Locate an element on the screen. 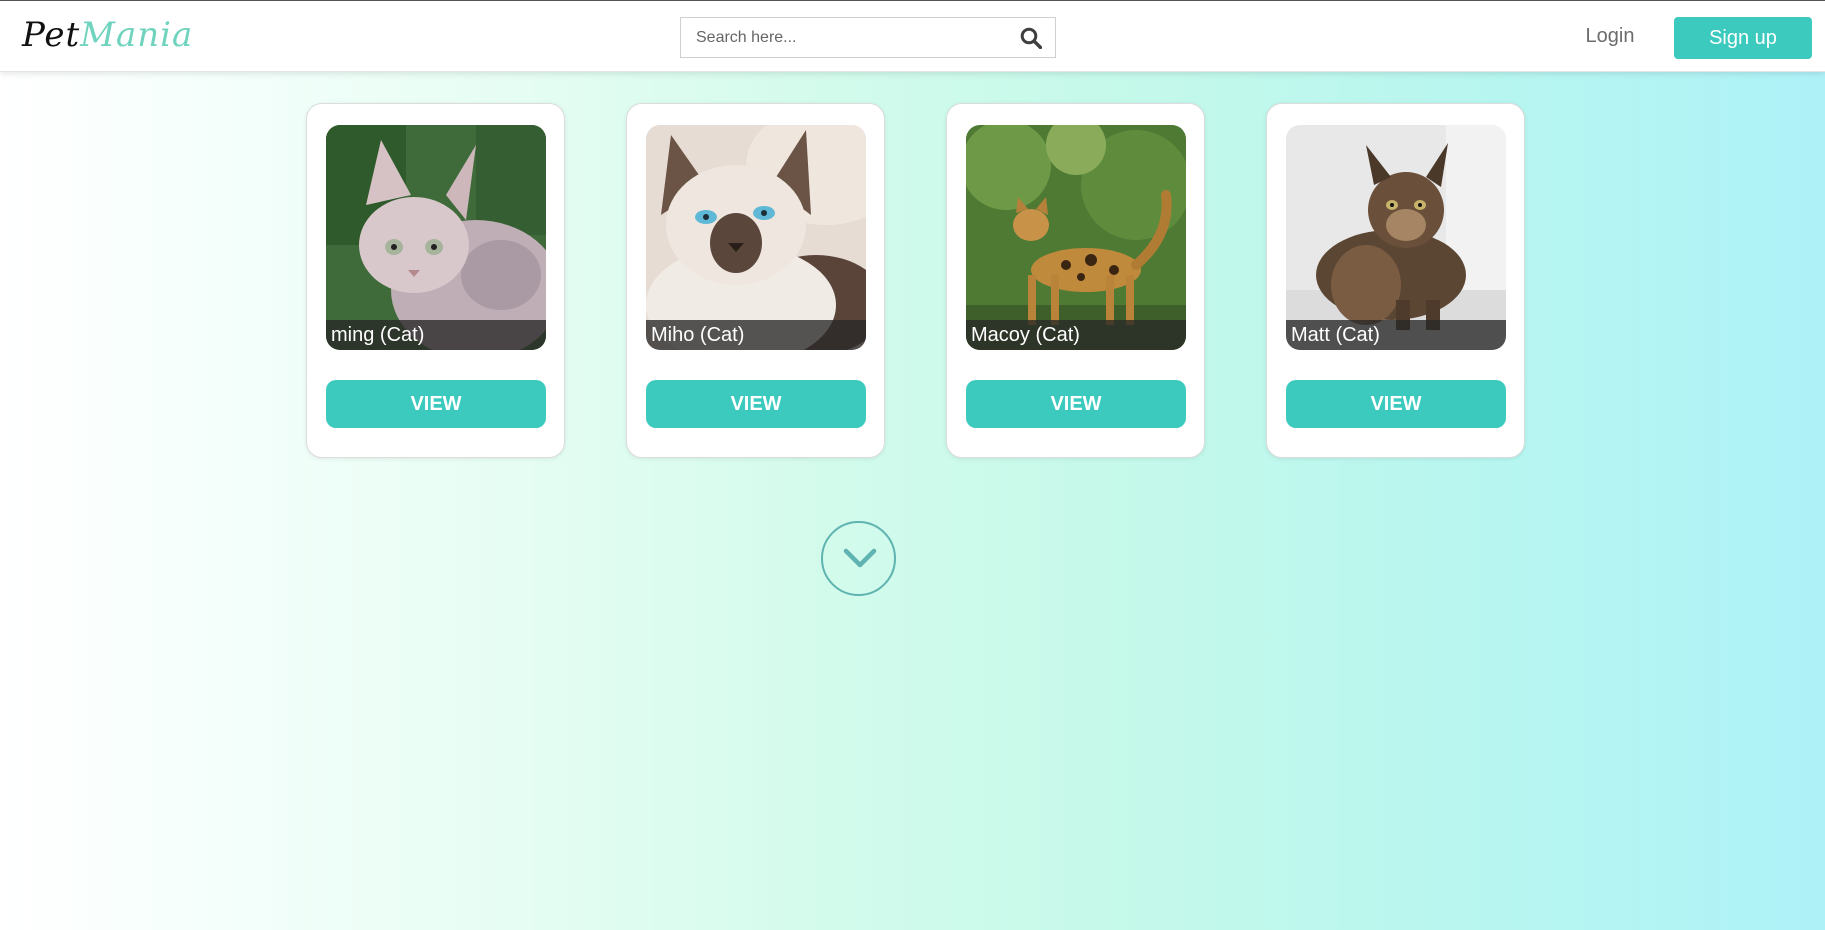  pet-name: Miho (Cat) is located at coordinates (756, 335).